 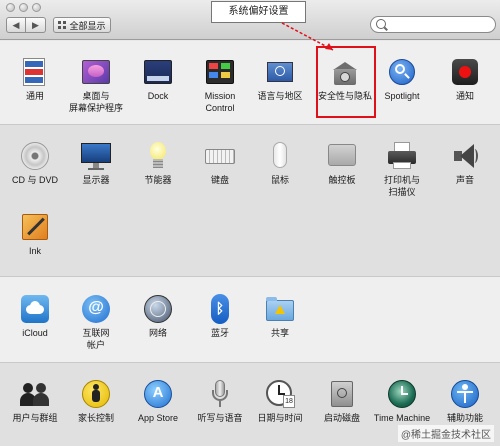 I want to click on pane-mouse: 鼠标, so click(x=280, y=163).